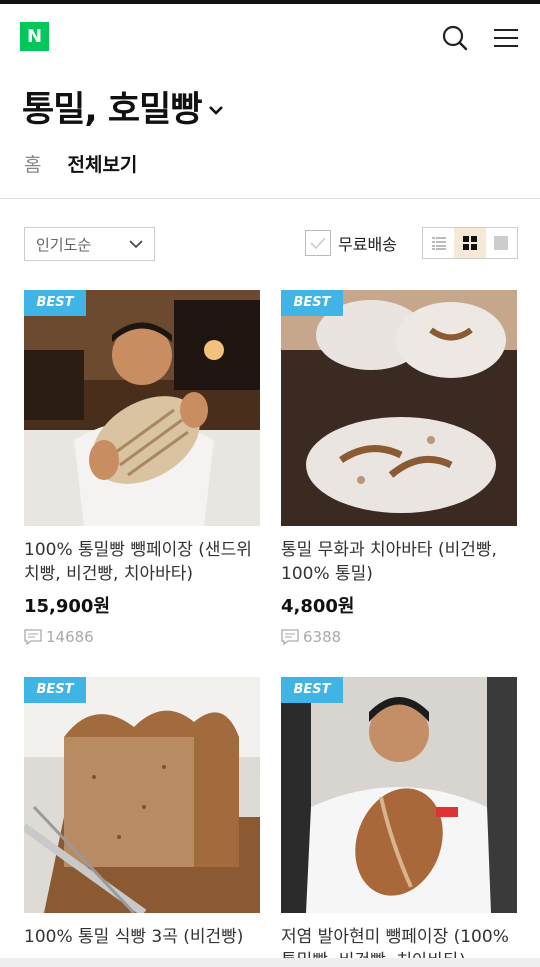 This screenshot has width=540, height=967. I want to click on product-price: 4,800원, so click(318, 606).